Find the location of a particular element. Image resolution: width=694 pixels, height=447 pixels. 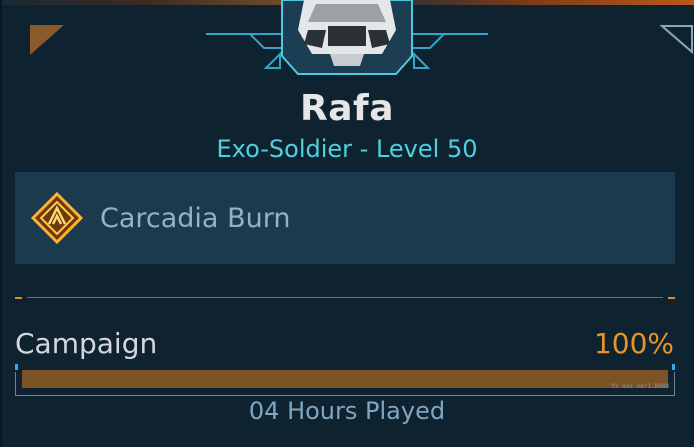

corner-triangle-left-icon is located at coordinates (47, 40).